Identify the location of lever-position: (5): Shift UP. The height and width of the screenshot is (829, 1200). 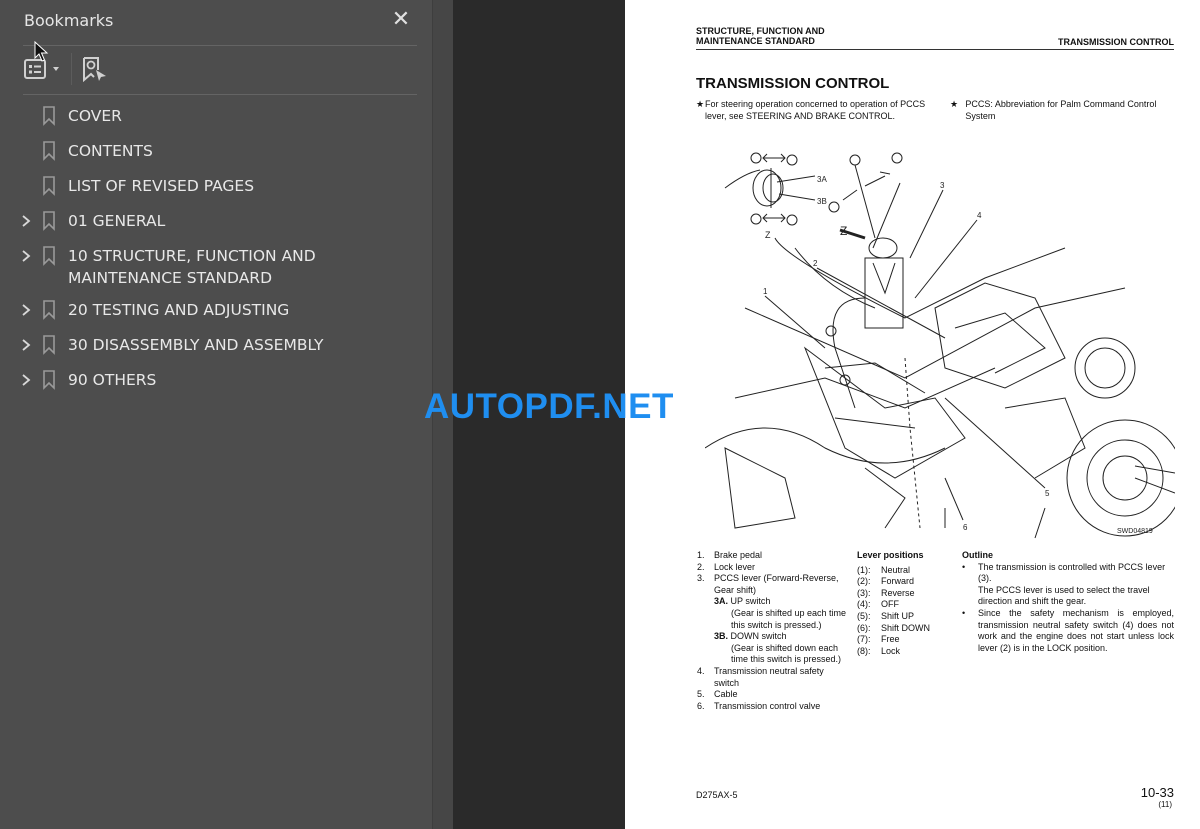
(886, 615).